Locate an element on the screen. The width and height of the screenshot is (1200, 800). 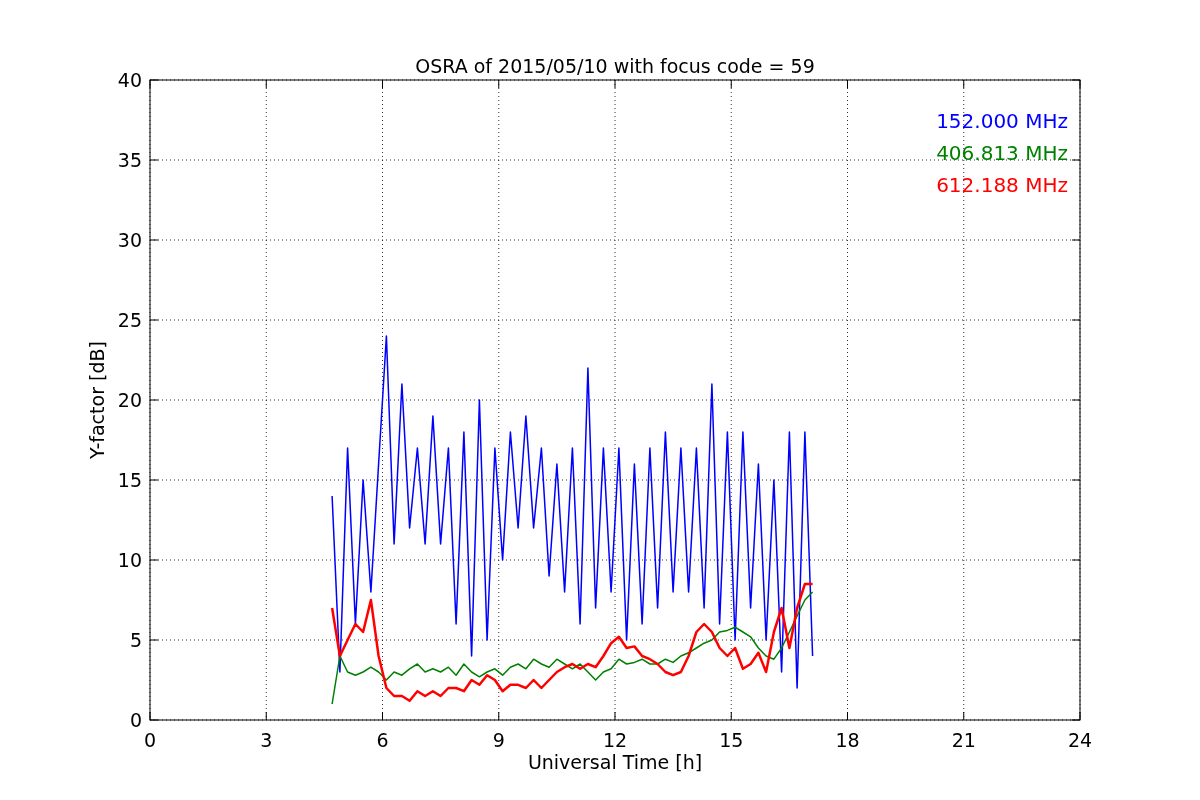
tick-label: 10 is located at coordinates (129, 560).